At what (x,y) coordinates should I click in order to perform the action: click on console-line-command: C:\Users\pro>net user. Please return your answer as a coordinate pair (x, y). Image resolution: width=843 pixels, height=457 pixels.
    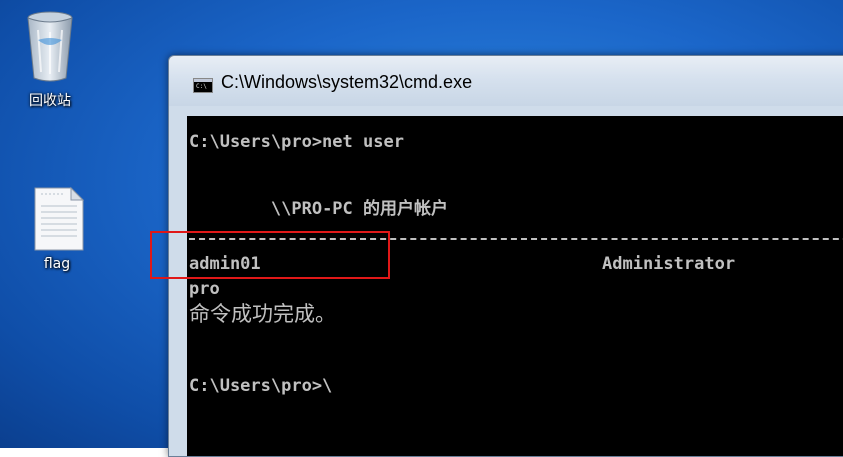
    Looking at the image, I should click on (296, 142).